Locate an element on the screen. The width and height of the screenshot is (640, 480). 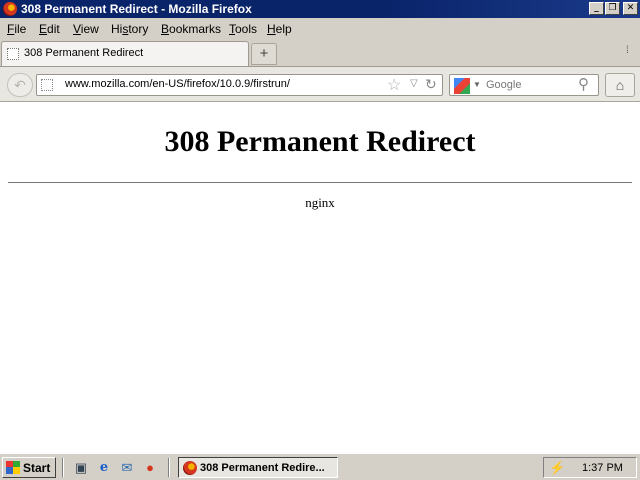
site-identity-icon is located at coordinates (47, 85).